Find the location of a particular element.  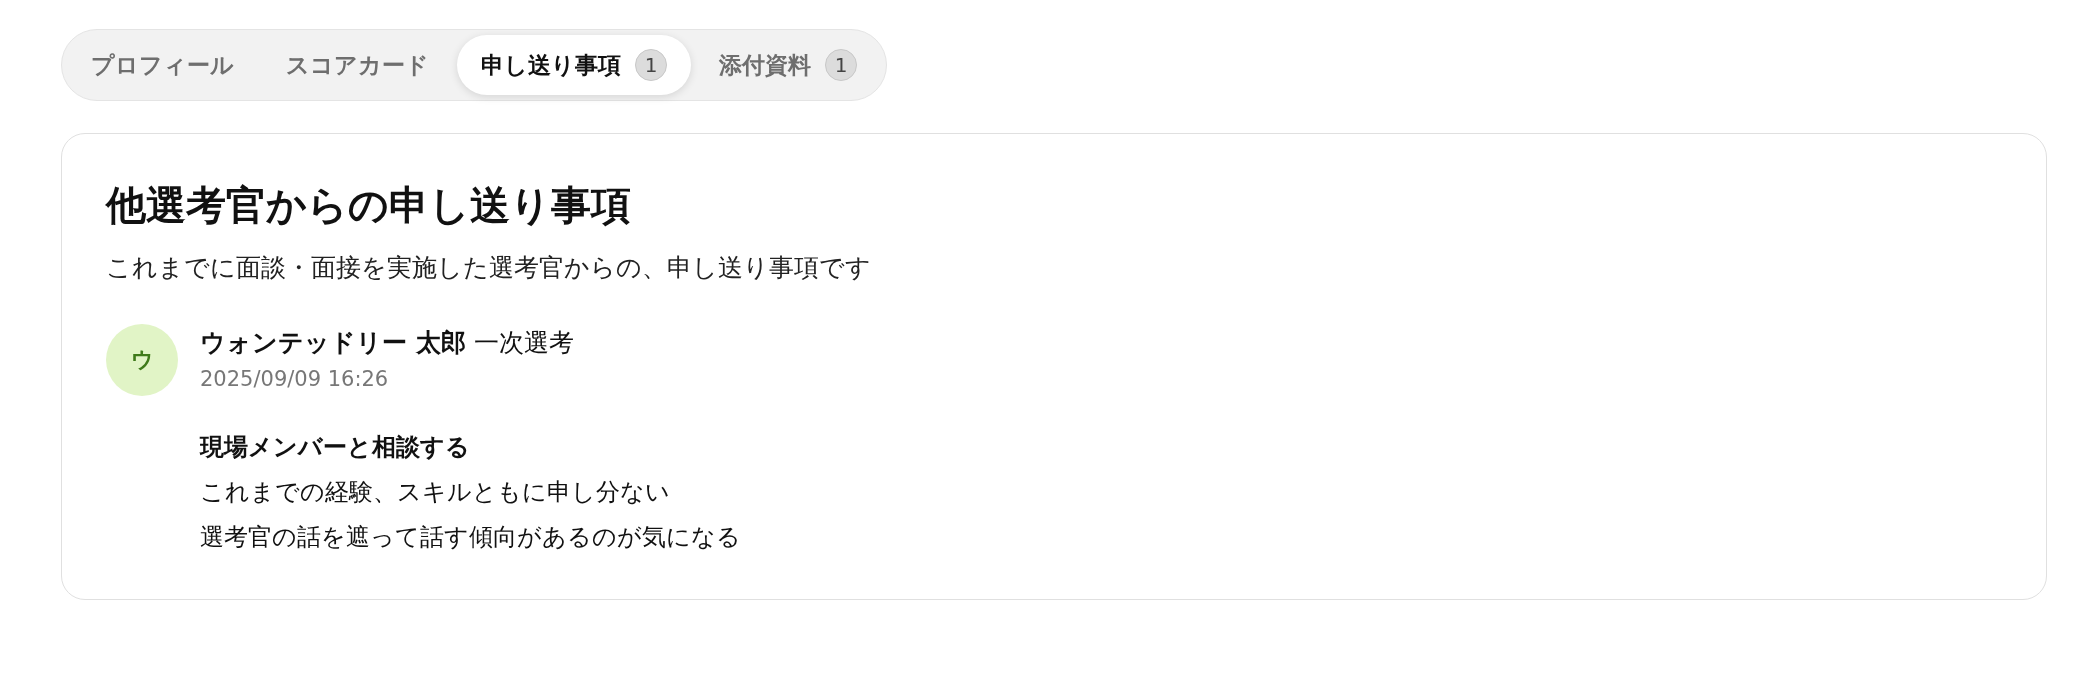

section-title: 他選考官からの申し送り事項 is located at coordinates (369, 205).